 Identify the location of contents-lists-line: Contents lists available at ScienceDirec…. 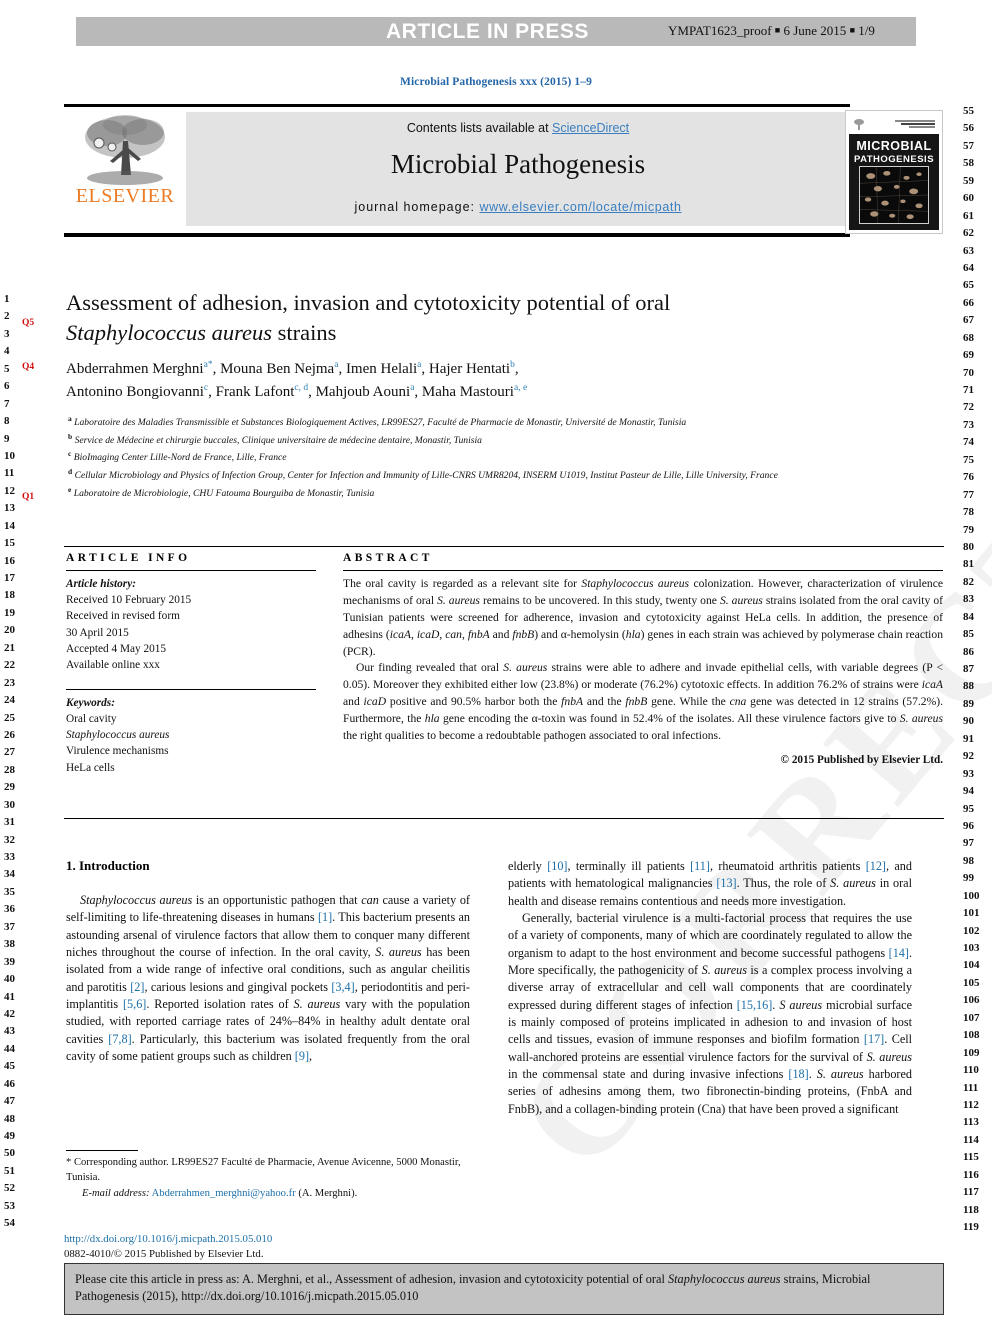
(518, 123).